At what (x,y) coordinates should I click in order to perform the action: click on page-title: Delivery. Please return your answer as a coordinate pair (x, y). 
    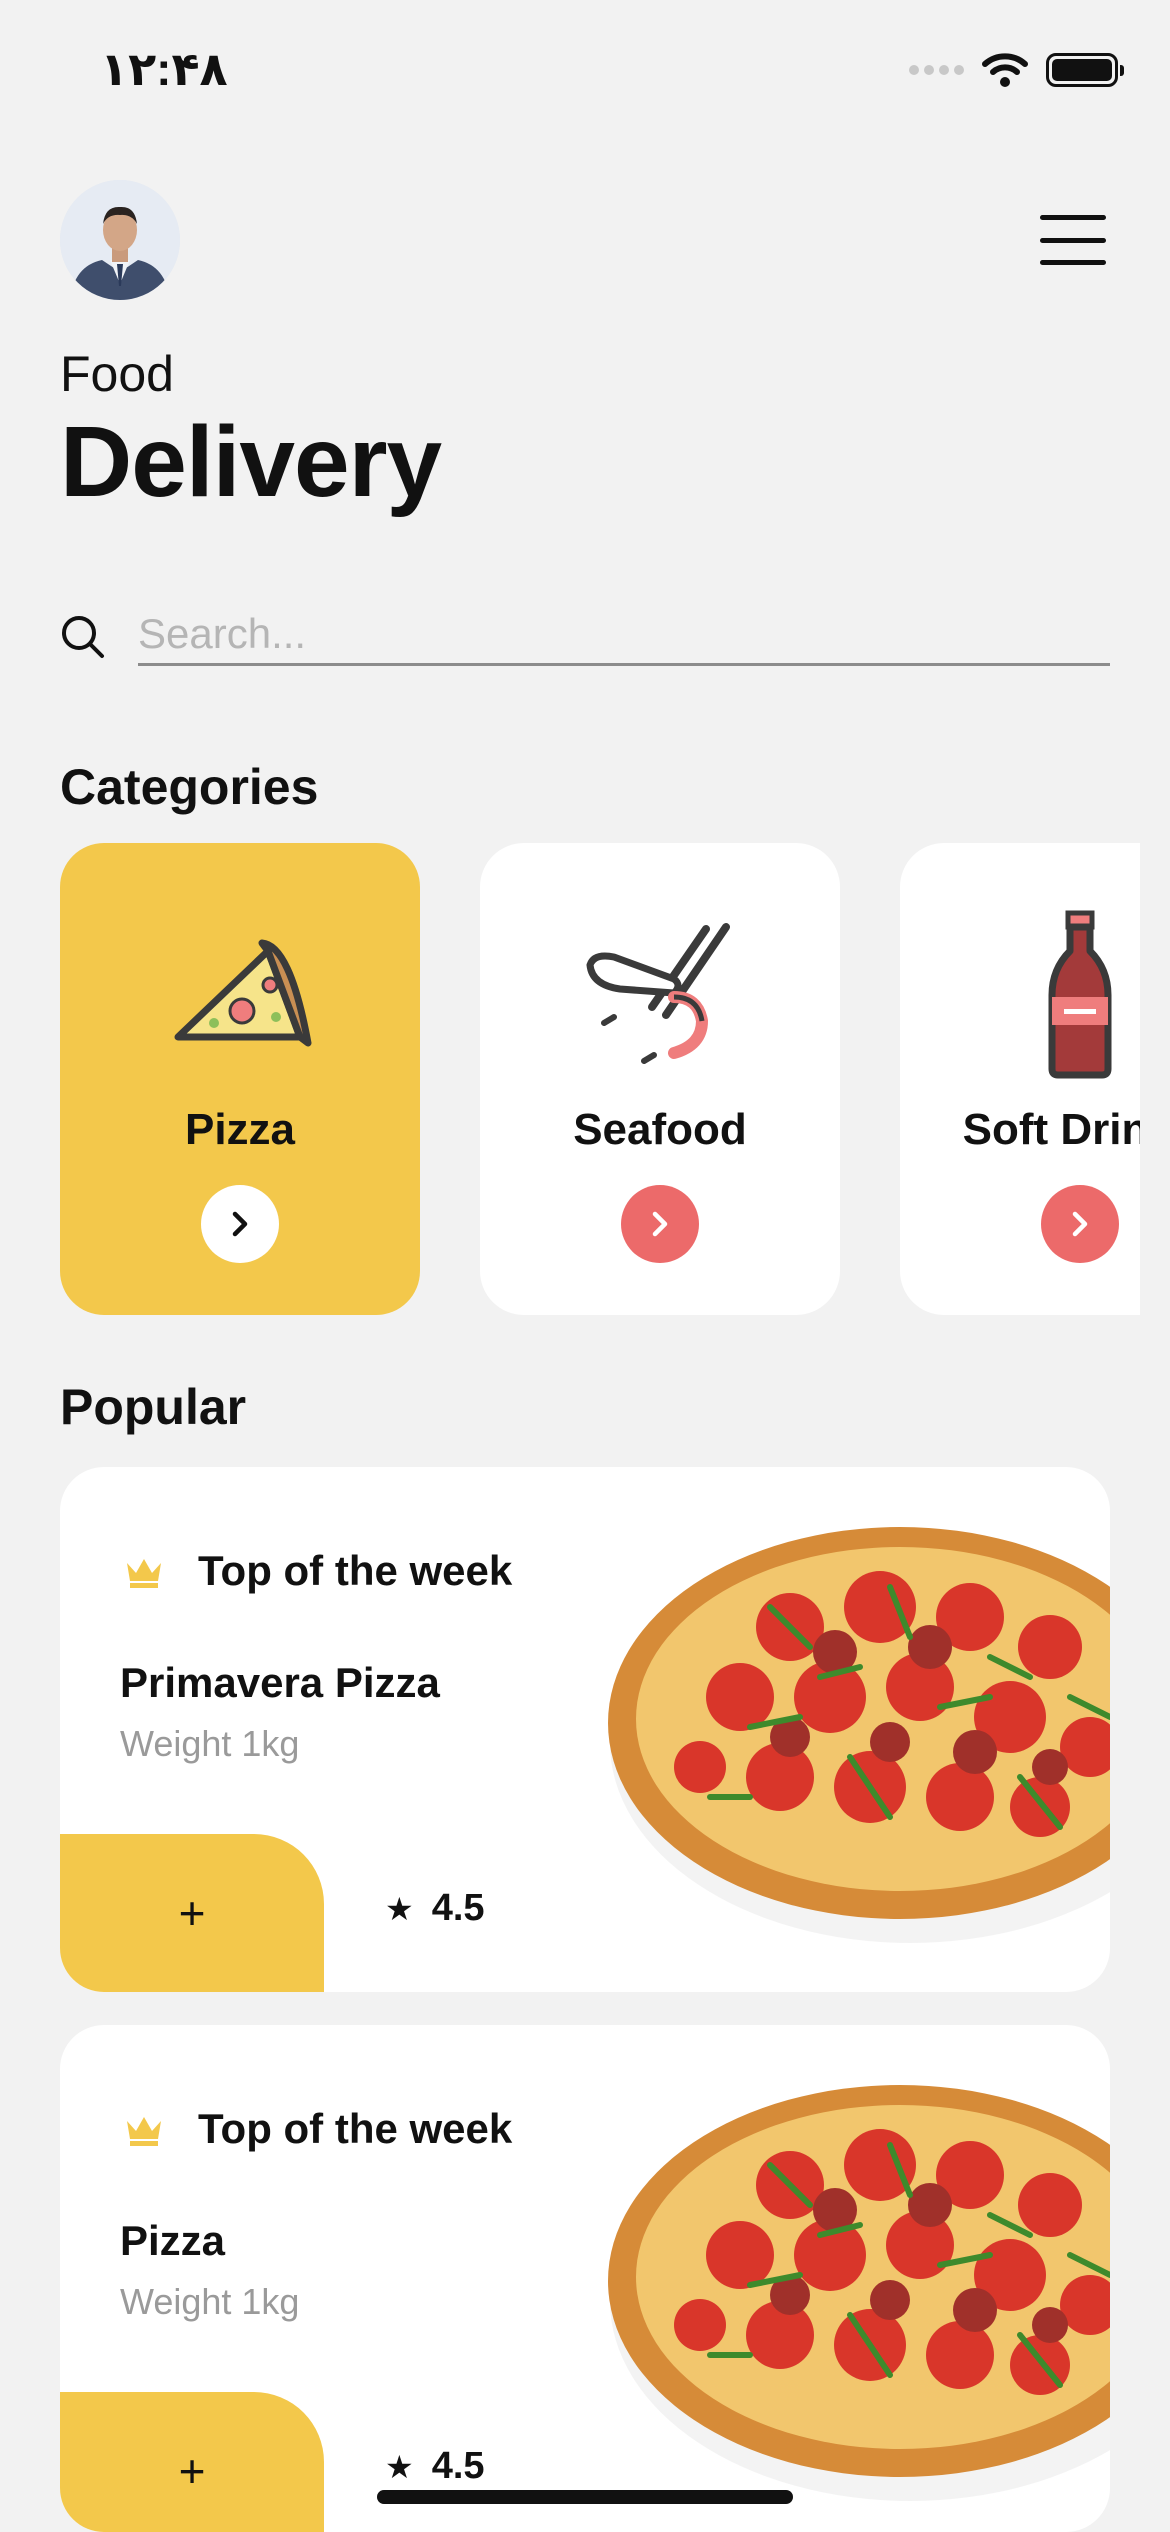
    Looking at the image, I should click on (251, 462).